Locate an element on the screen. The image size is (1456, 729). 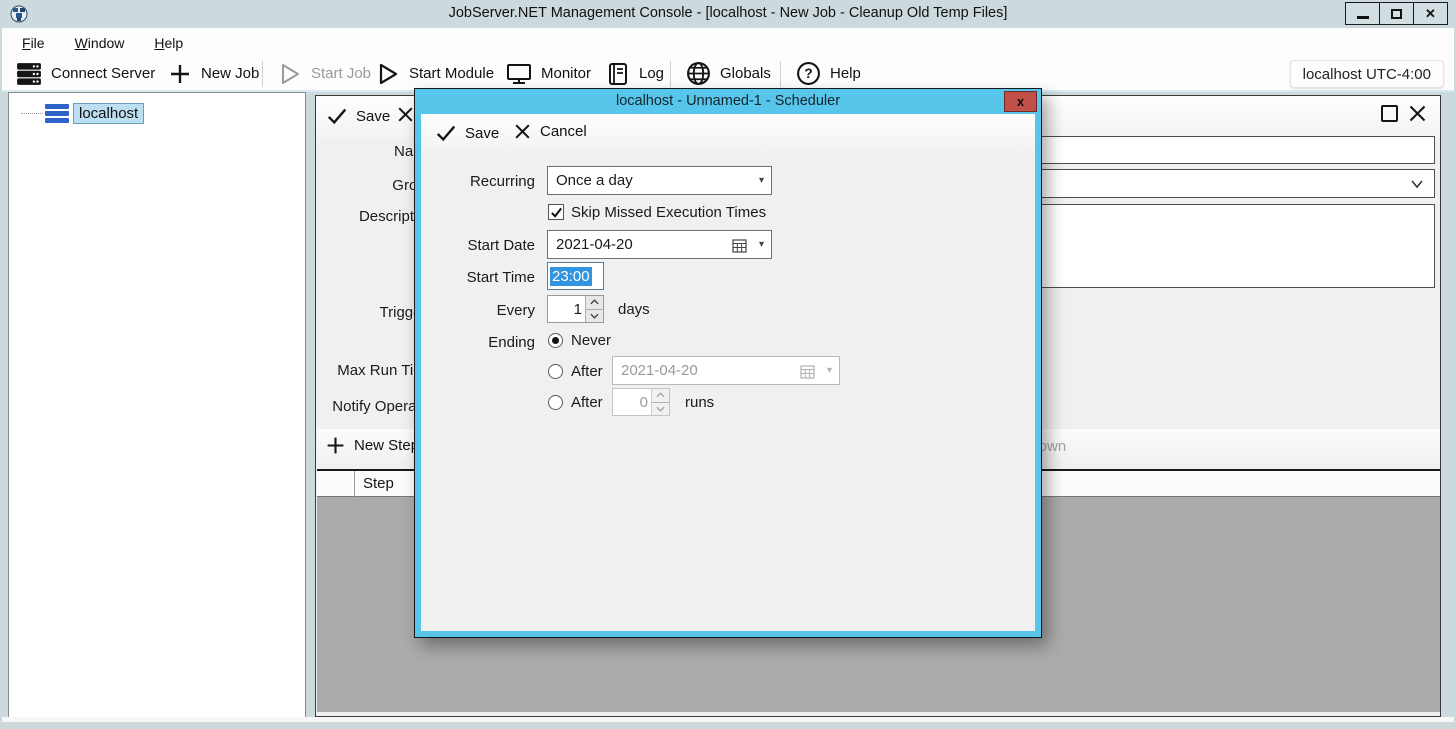
close-icon: x is located at coordinates (1020, 101).